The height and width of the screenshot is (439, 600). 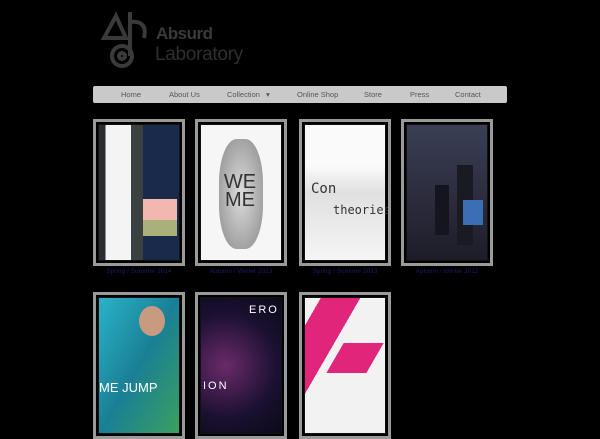 What do you see at coordinates (199, 54) in the screenshot?
I see `logo-text-line2: Laboratory` at bounding box center [199, 54].